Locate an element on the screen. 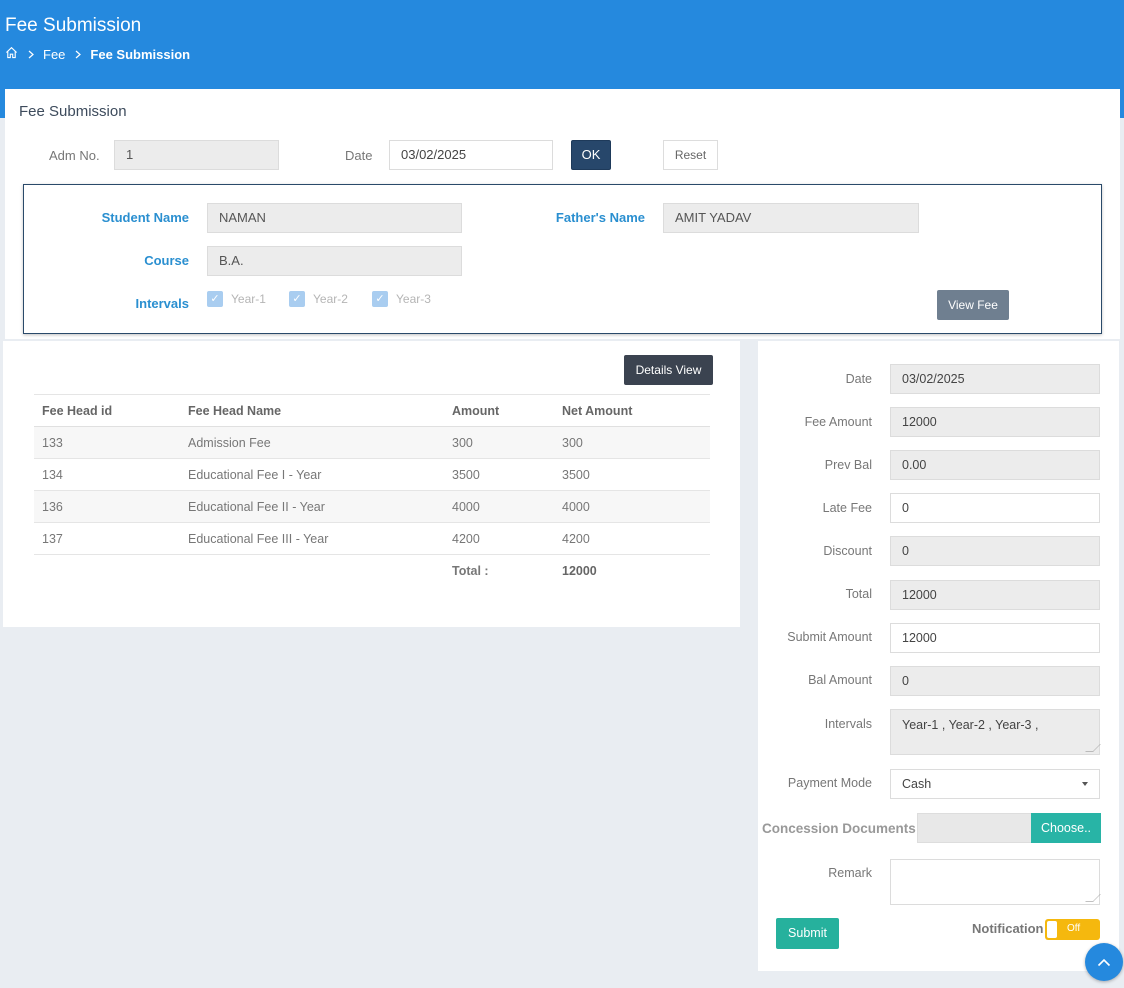  cell: Educational Fee I - Year is located at coordinates (312, 474).